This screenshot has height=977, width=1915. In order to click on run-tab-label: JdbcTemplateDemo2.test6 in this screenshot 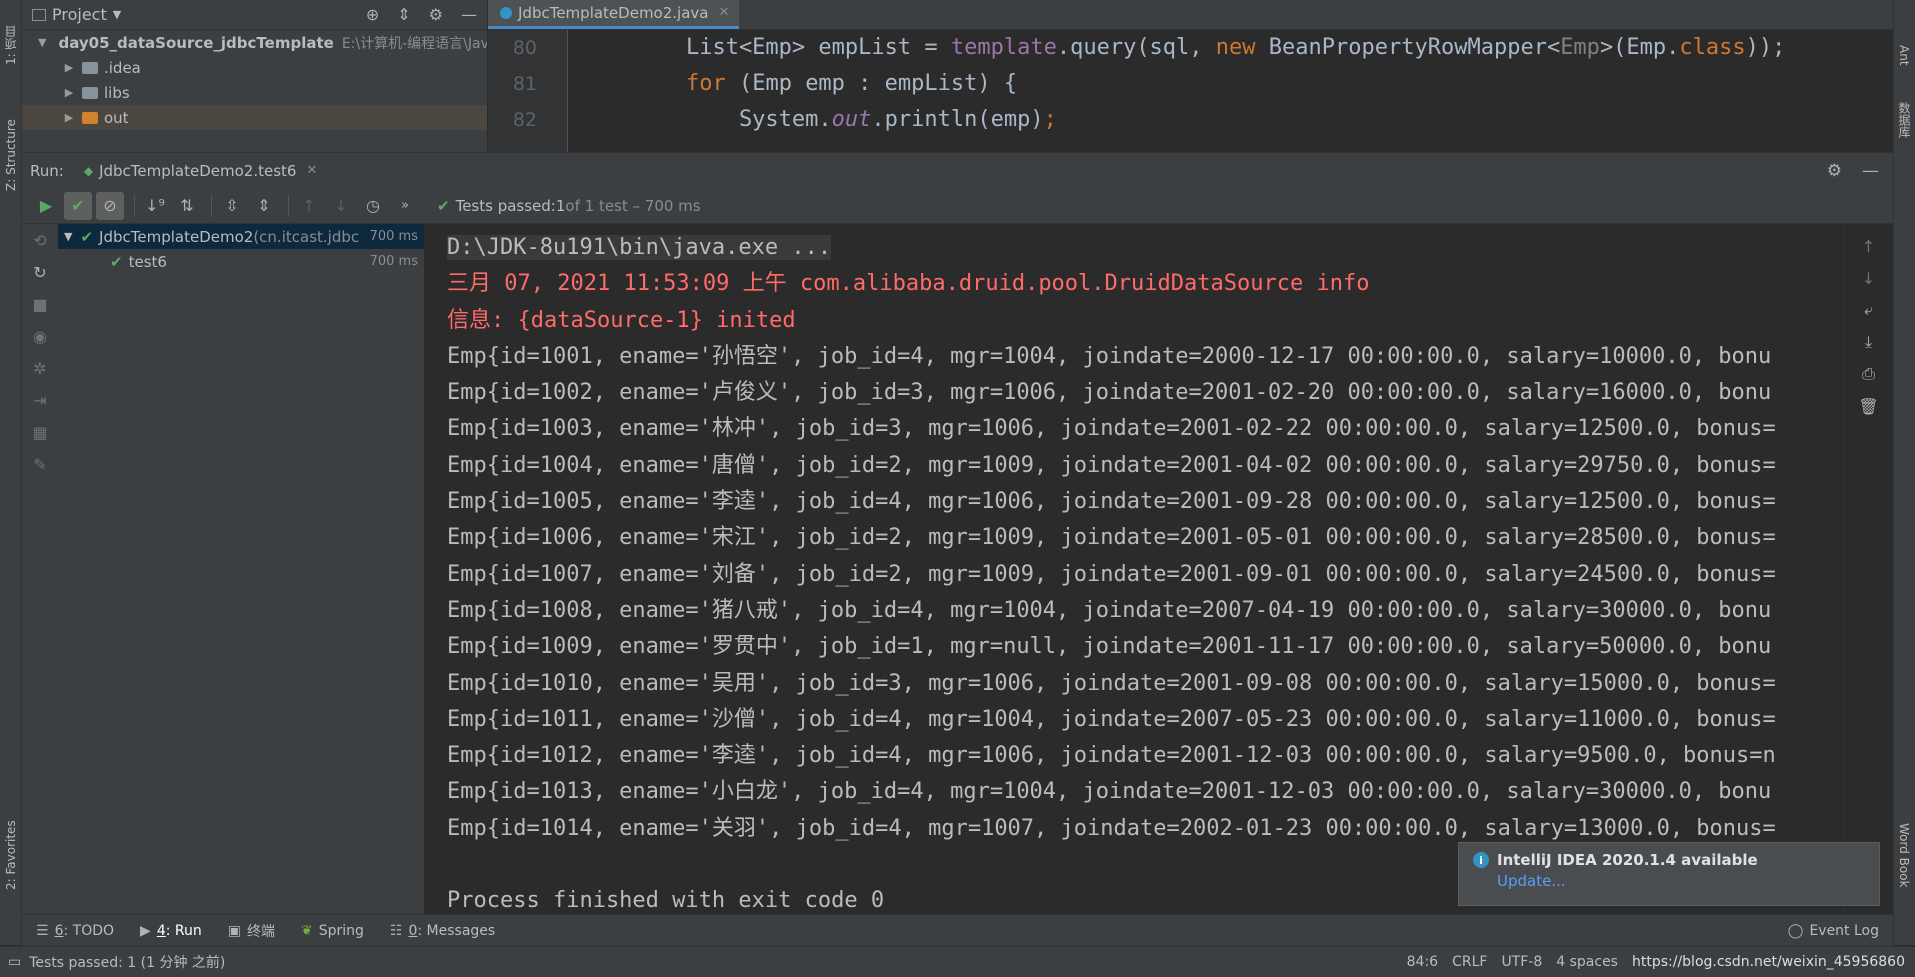, I will do `click(198, 170)`.